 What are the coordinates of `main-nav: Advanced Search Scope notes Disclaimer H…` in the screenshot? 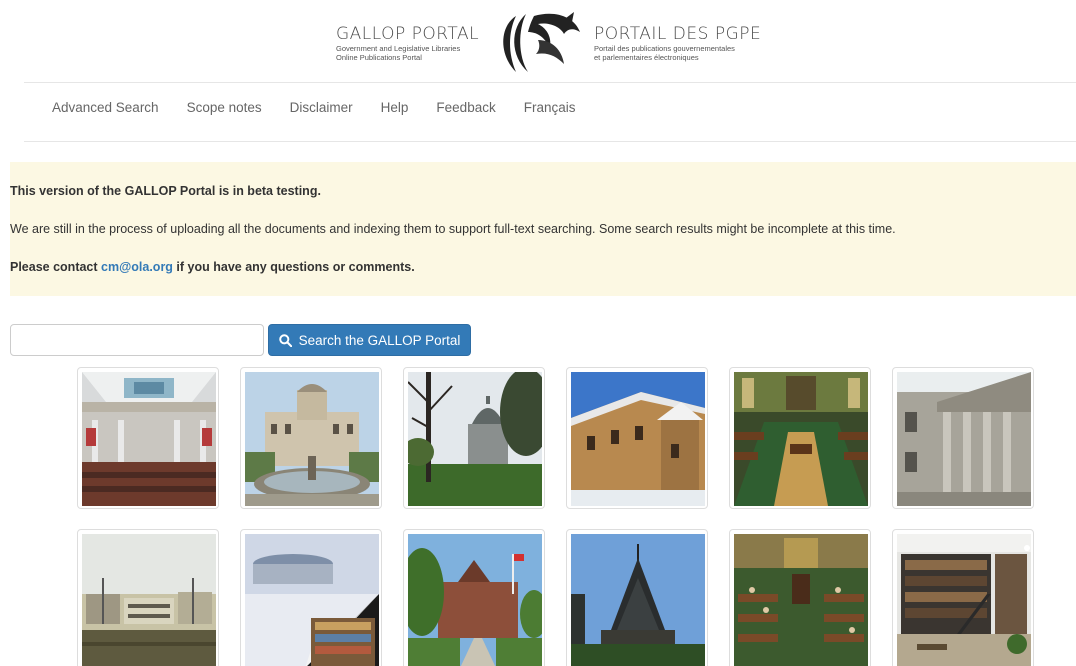 It's located at (313, 108).